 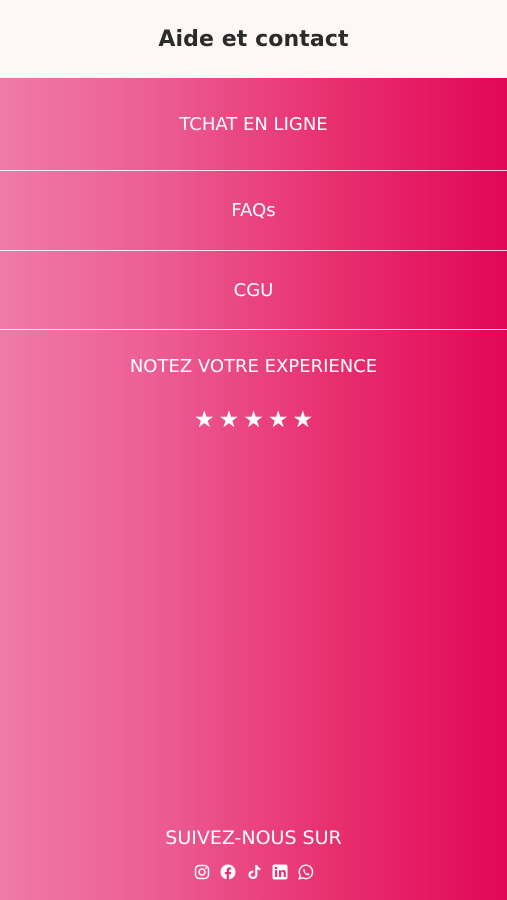 I want to click on divider, so click(x=253, y=329).